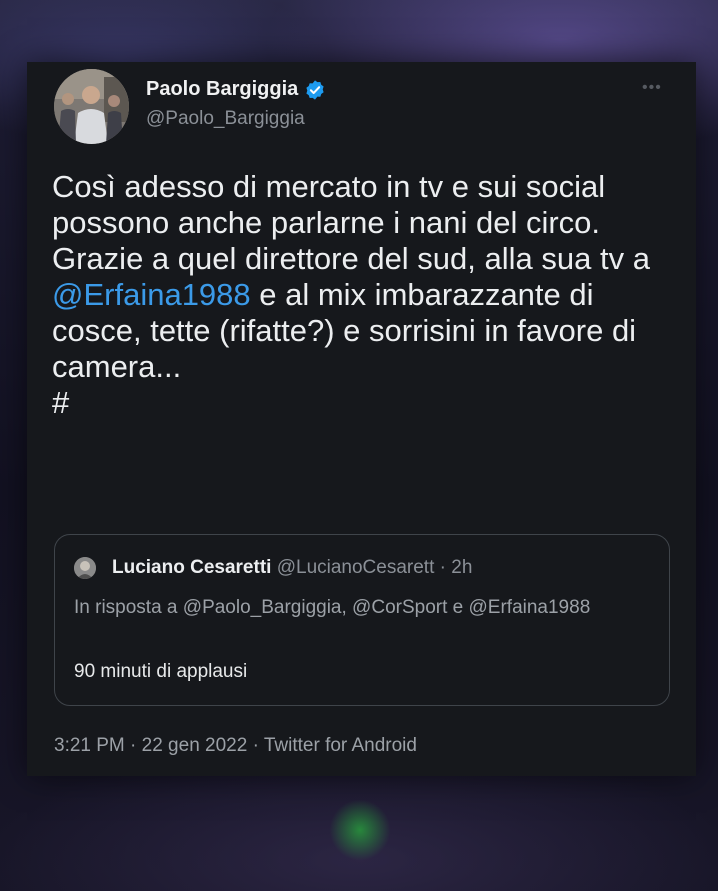 This screenshot has height=891, width=718. I want to click on verified-badge-icon, so click(315, 89).